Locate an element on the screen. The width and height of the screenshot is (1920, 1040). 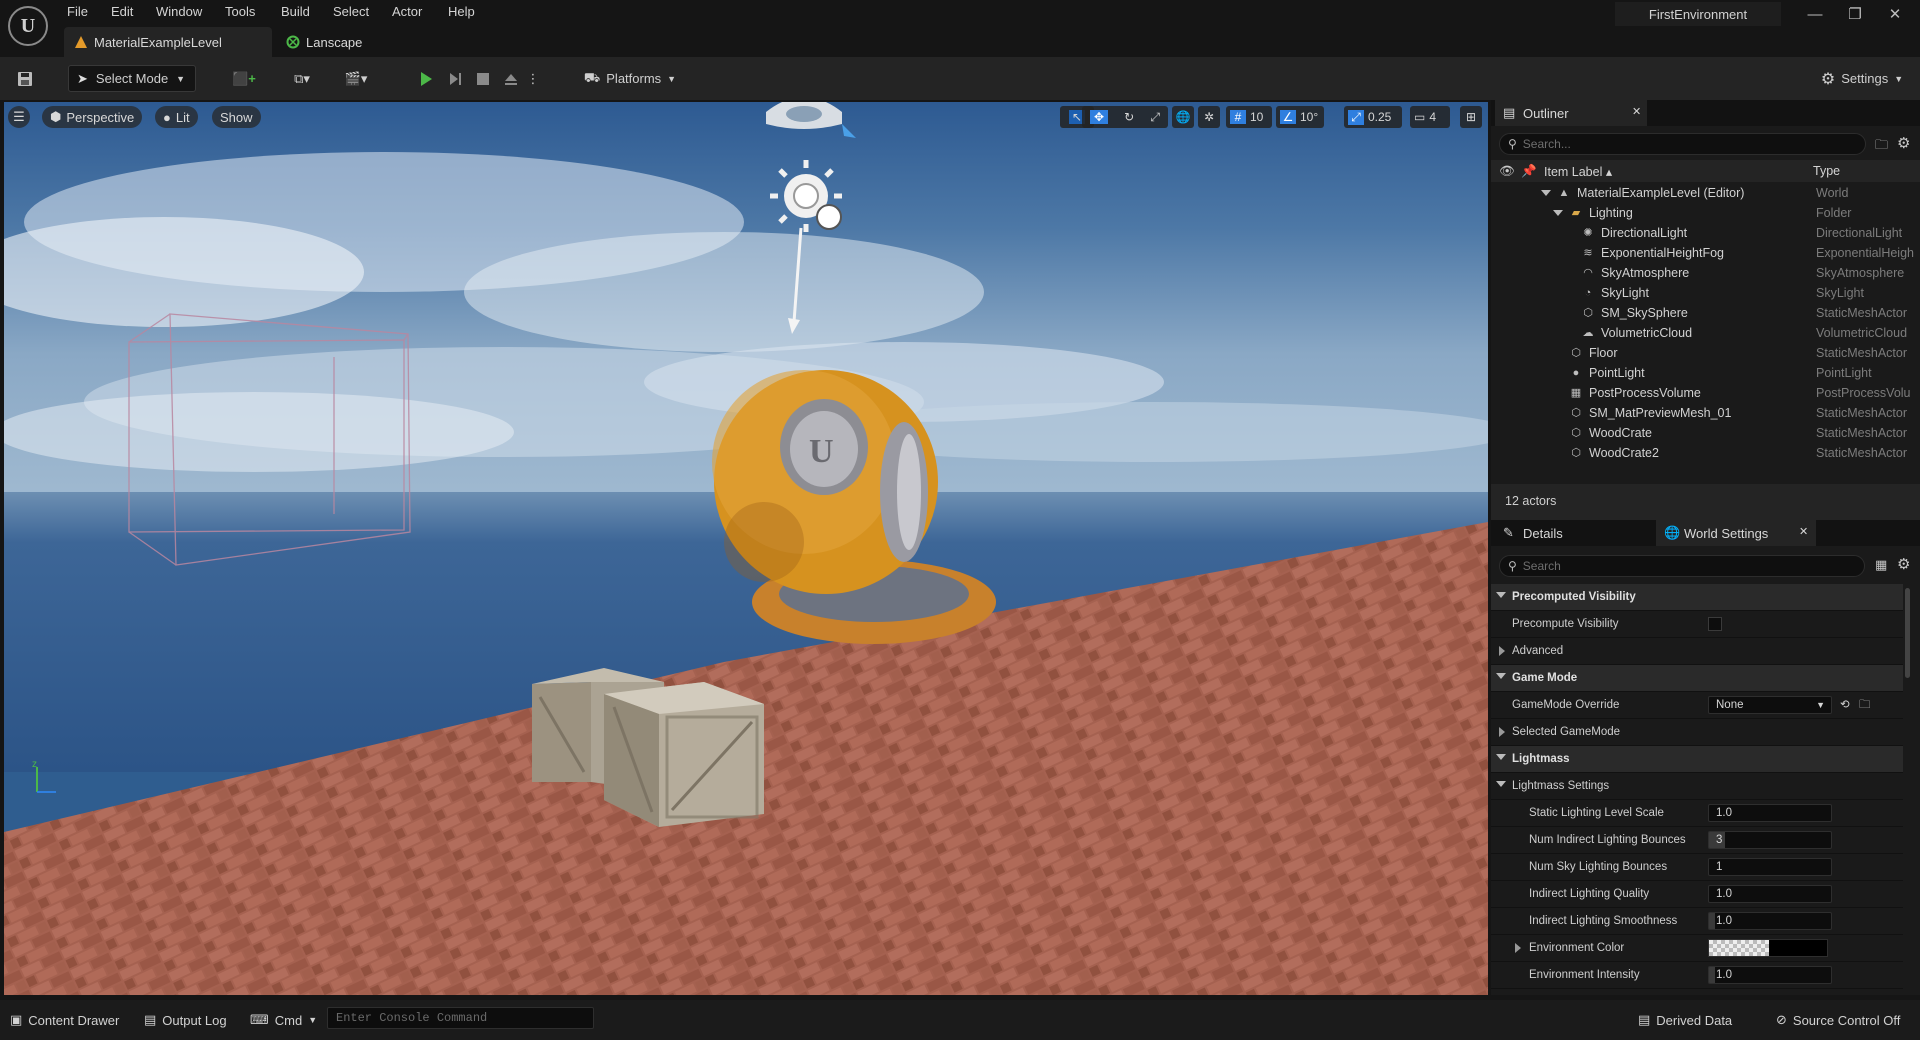
unreal-logo-icon: U is located at coordinates (28, 26).